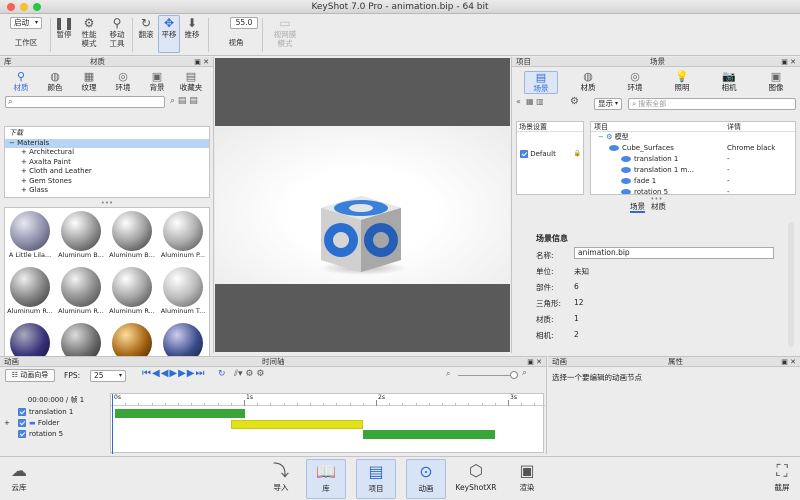 The height and width of the screenshot is (500, 800). Describe the element at coordinates (107, 172) in the screenshot. I see `library-tree-item: + Cloth and Leather` at that location.